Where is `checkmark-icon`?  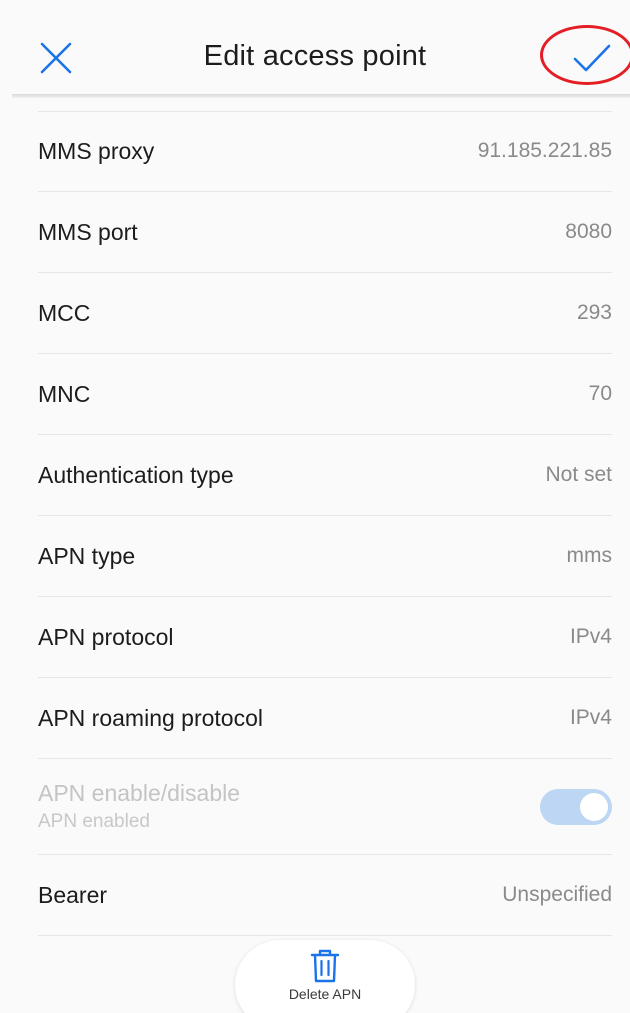
checkmark-icon is located at coordinates (592, 58).